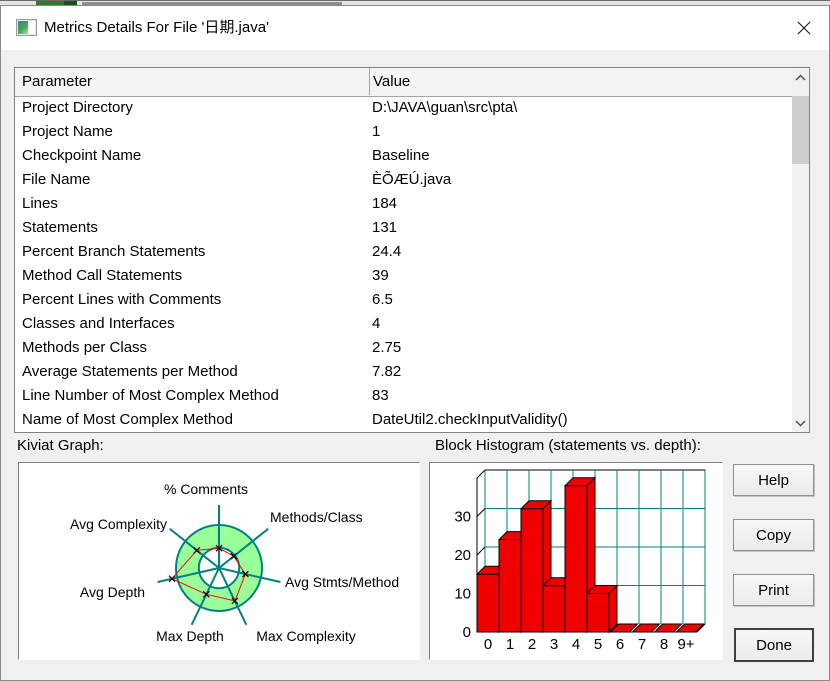 This screenshot has width=830, height=681. Describe the element at coordinates (98, 323) in the screenshot. I see `parameter-cell: Classes and Interfaces` at that location.